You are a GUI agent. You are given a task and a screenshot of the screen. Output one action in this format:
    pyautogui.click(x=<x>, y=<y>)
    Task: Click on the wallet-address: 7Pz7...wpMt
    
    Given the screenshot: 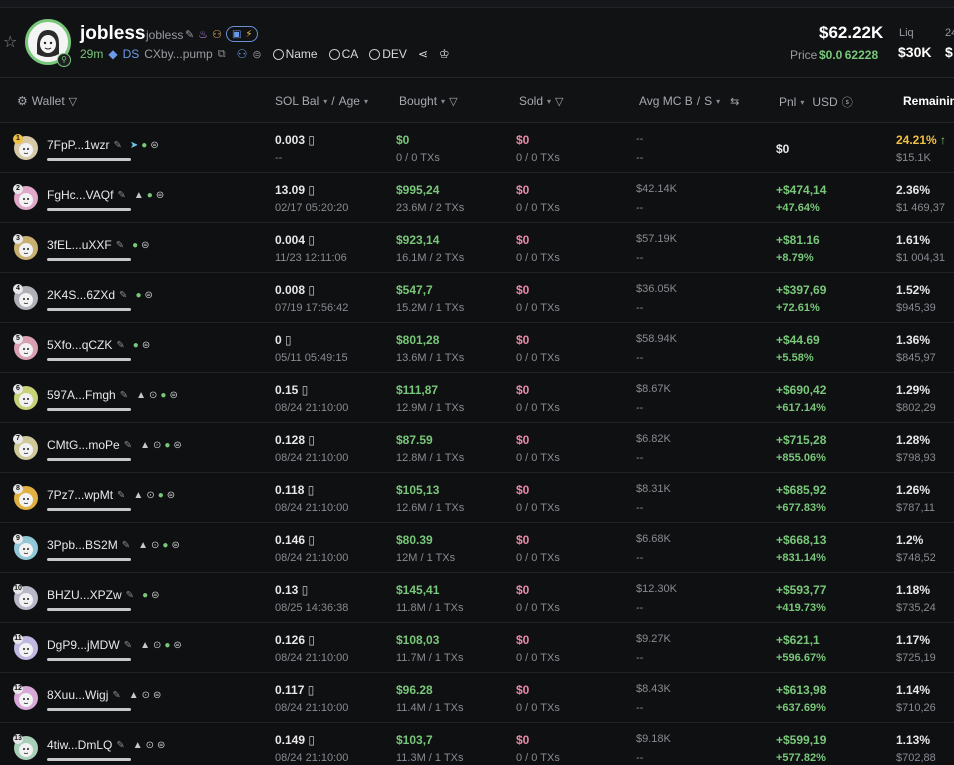 What is the action you would take?
    pyautogui.click(x=80, y=495)
    